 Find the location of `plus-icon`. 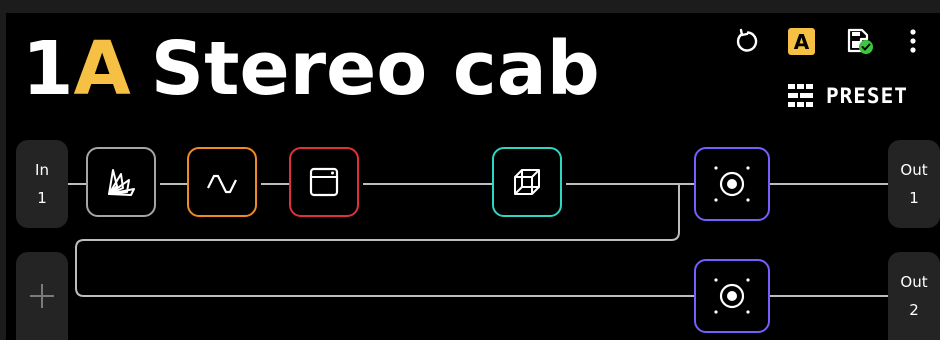

plus-icon is located at coordinates (42, 296).